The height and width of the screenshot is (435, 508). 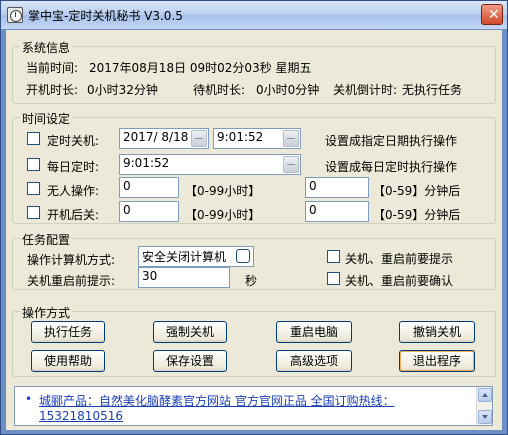 I want to click on timed-shutdown-time-picker: 9:01:52, so click(x=257, y=138).